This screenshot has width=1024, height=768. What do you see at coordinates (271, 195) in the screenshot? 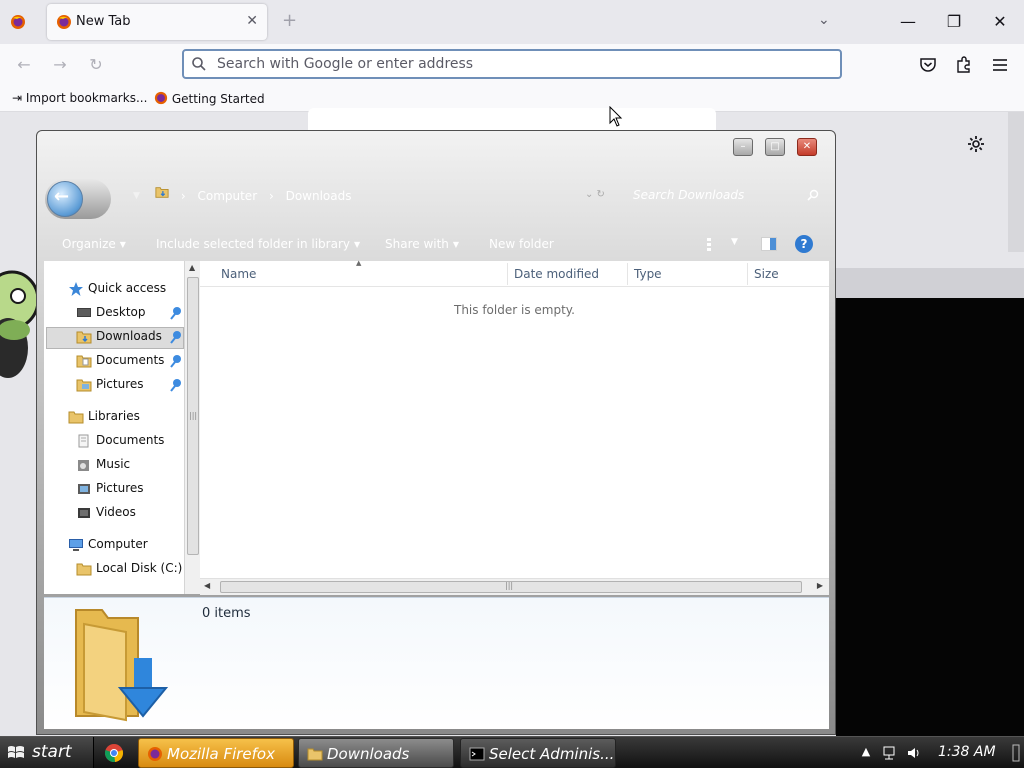
I see `breadcrumb-sep: ›` at bounding box center [271, 195].